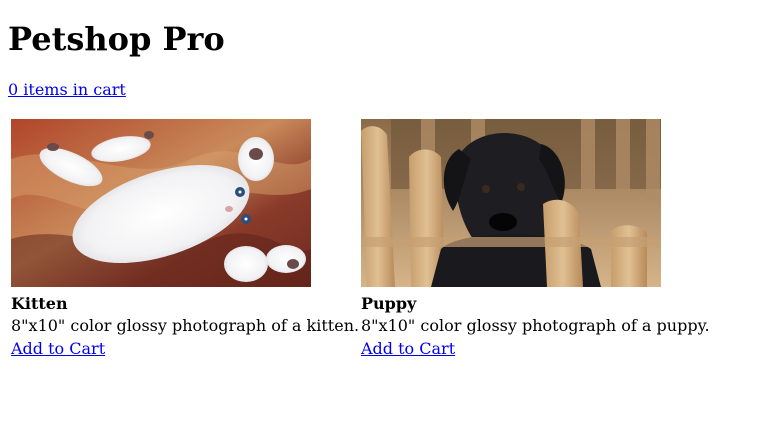  I want to click on product-name: Kitten, so click(39, 303).